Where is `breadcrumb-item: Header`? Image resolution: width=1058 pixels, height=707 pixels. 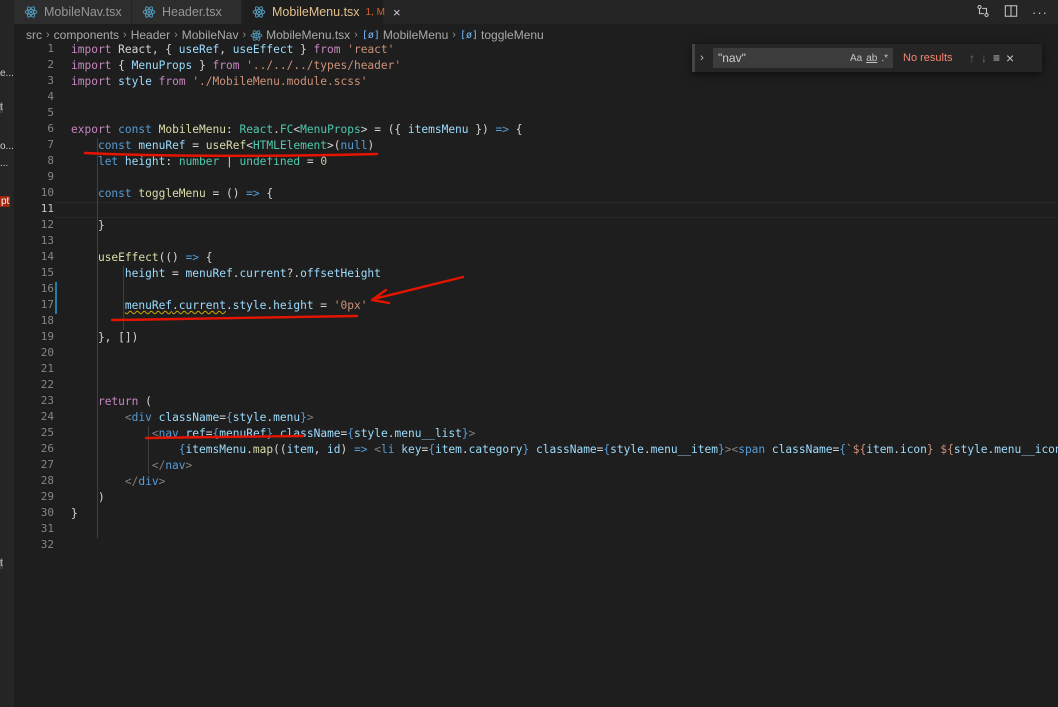 breadcrumb-item: Header is located at coordinates (150, 35).